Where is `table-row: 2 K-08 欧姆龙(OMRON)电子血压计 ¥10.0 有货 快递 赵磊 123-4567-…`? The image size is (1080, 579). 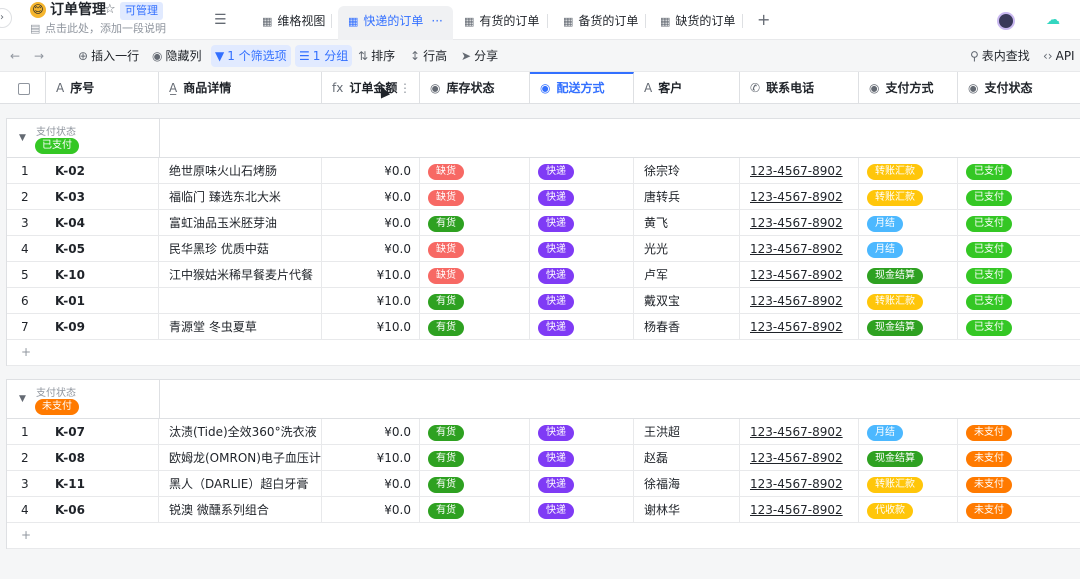
table-row: 2 K-08 欧姆龙(OMRON)电子血压计 ¥10.0 有货 快递 赵磊 123-4567-… is located at coordinates (543, 458).